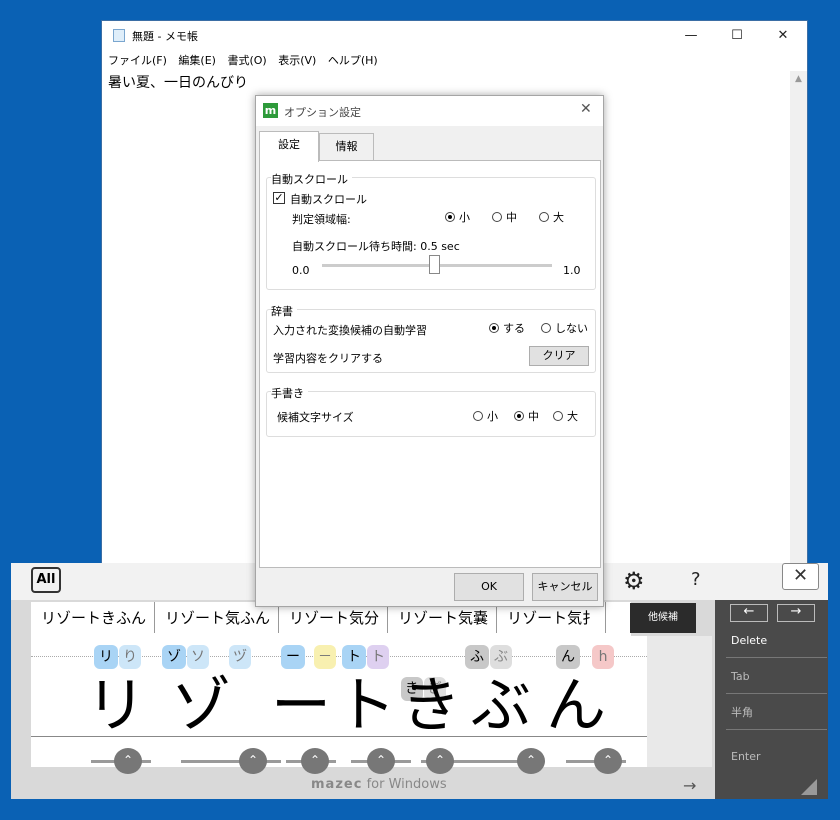 The image size is (840, 820). What do you see at coordinates (178, 82) in the screenshot?
I see `notepad-text: 暑い夏、一日のんびり` at bounding box center [178, 82].